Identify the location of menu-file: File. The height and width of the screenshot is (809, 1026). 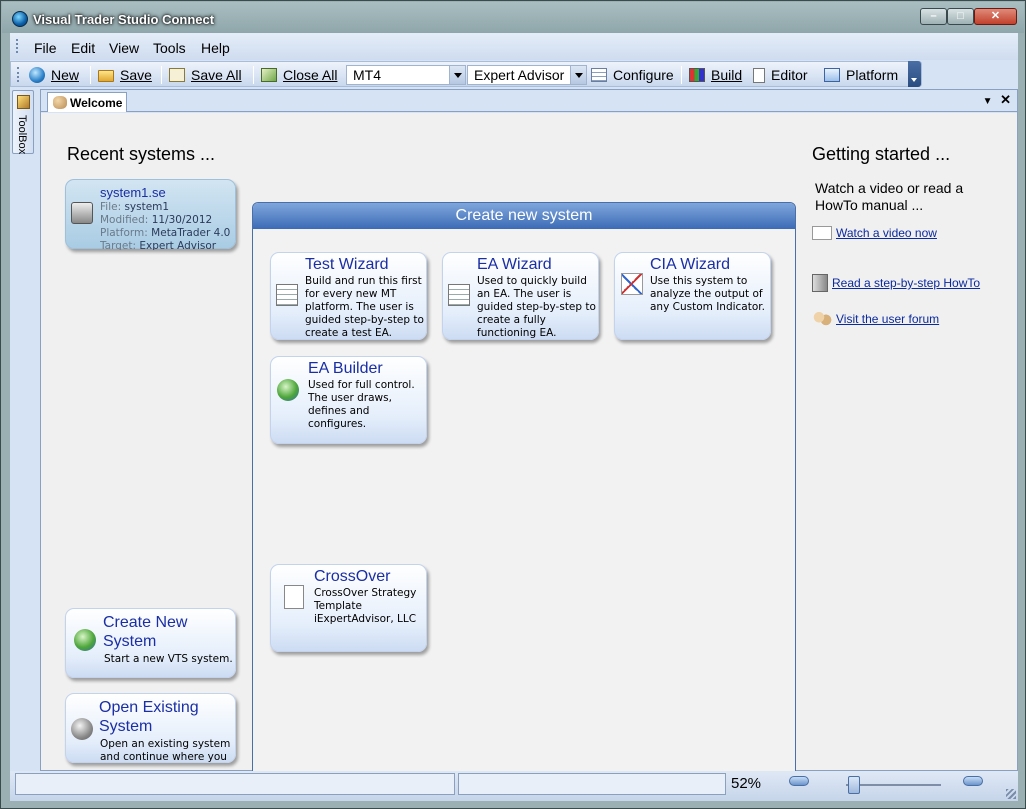
(45, 48).